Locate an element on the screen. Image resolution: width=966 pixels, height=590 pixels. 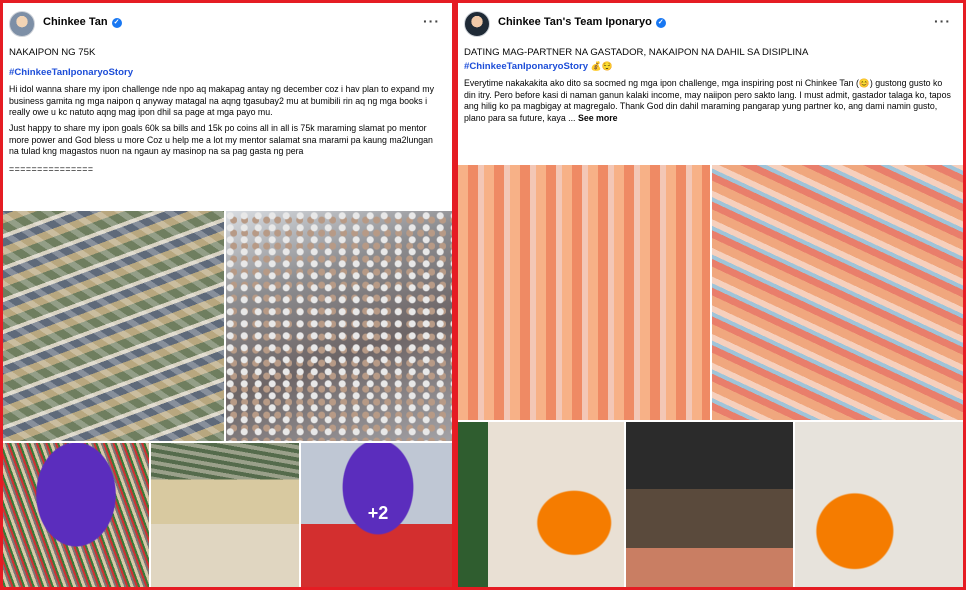
photo-box-of-bills is located at coordinates (709, 504).